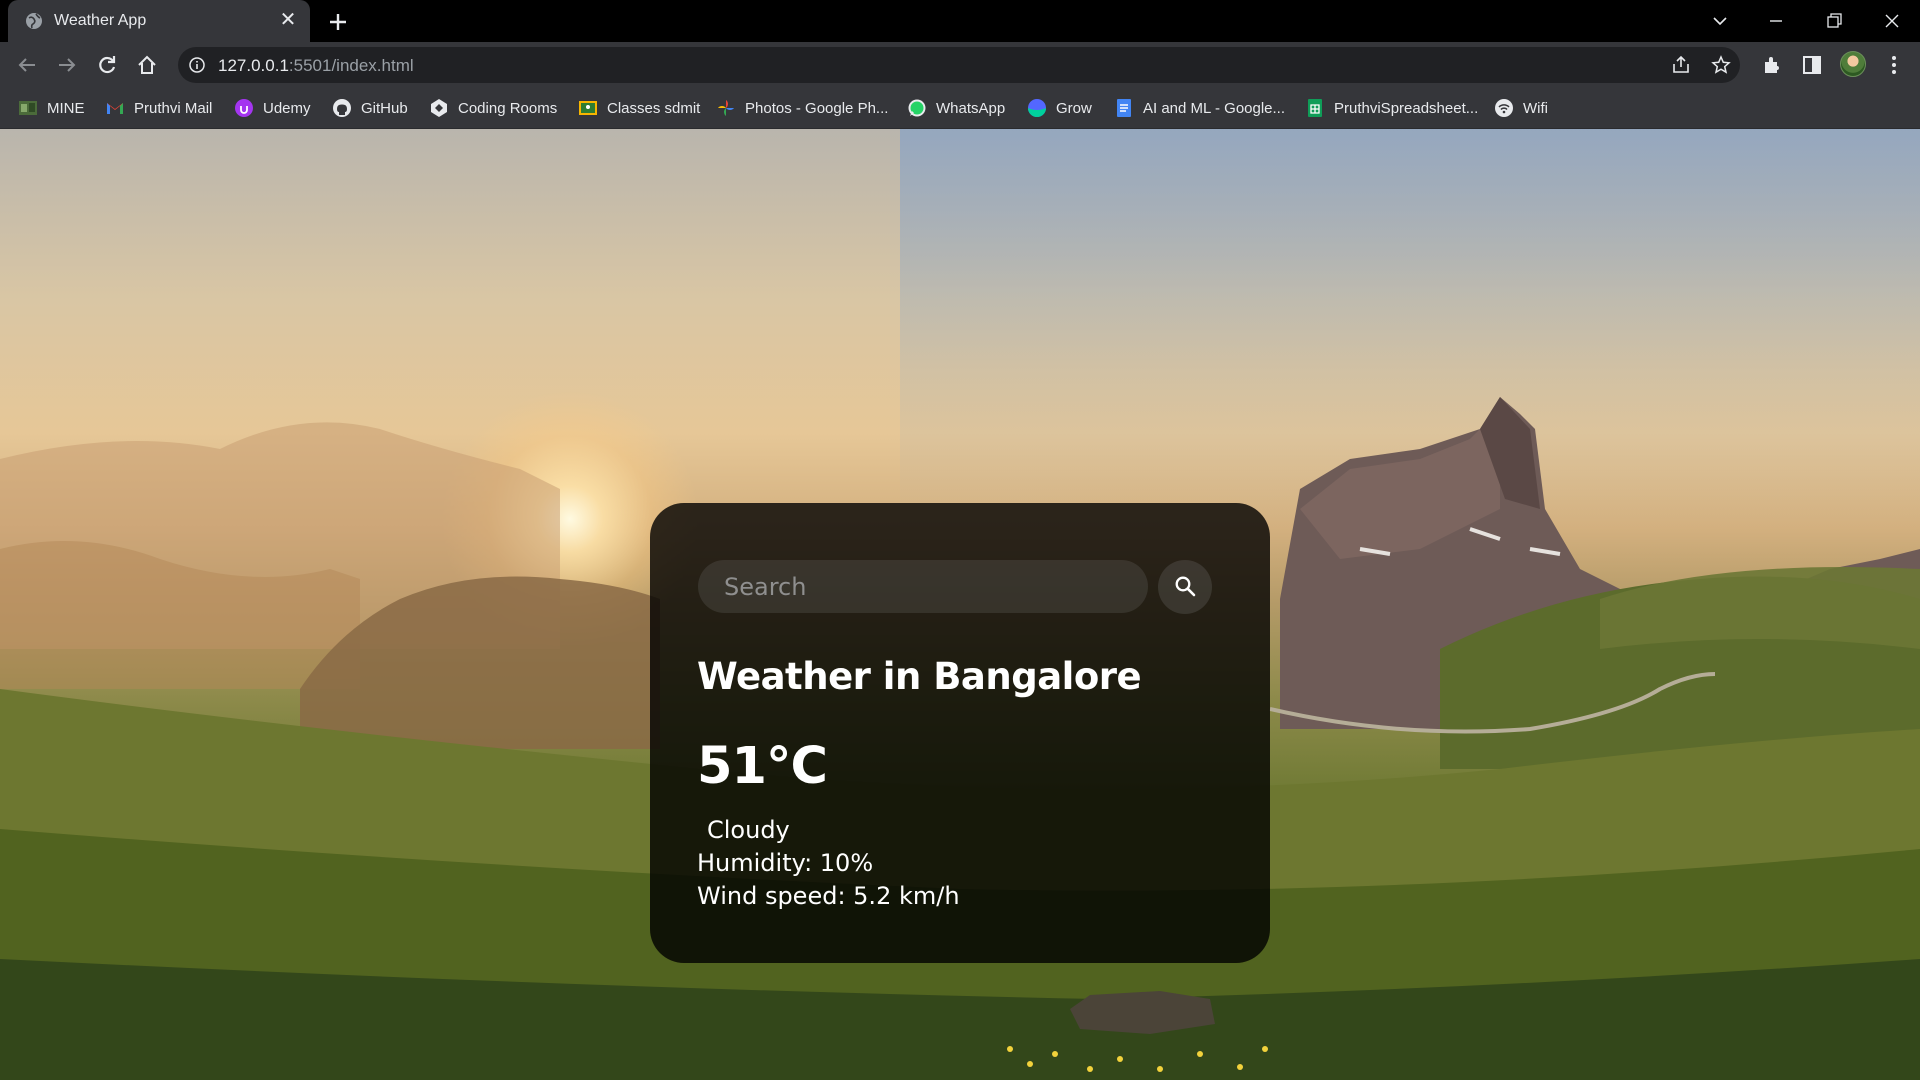  I want to click on profile-avatar, so click(1853, 64).